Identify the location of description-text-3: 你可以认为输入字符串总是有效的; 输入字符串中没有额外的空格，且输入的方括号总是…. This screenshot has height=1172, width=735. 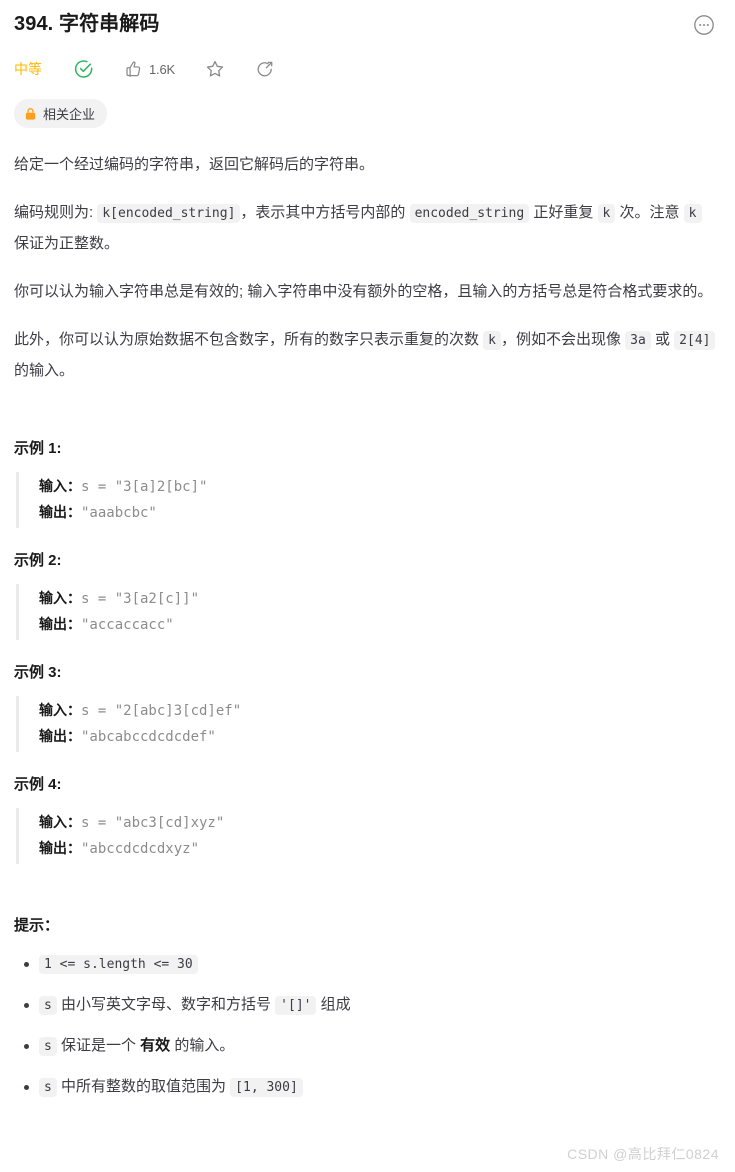
(363, 291).